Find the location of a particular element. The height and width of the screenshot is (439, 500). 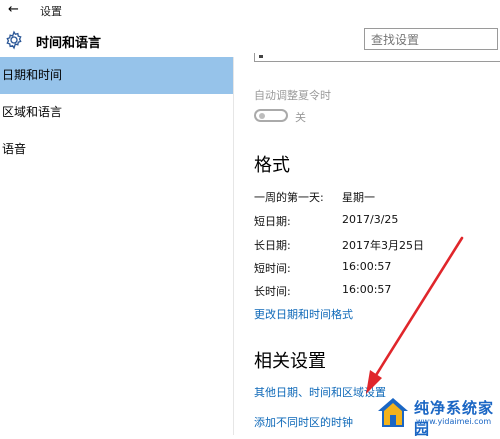

dst-toggle is located at coordinates (271, 115).